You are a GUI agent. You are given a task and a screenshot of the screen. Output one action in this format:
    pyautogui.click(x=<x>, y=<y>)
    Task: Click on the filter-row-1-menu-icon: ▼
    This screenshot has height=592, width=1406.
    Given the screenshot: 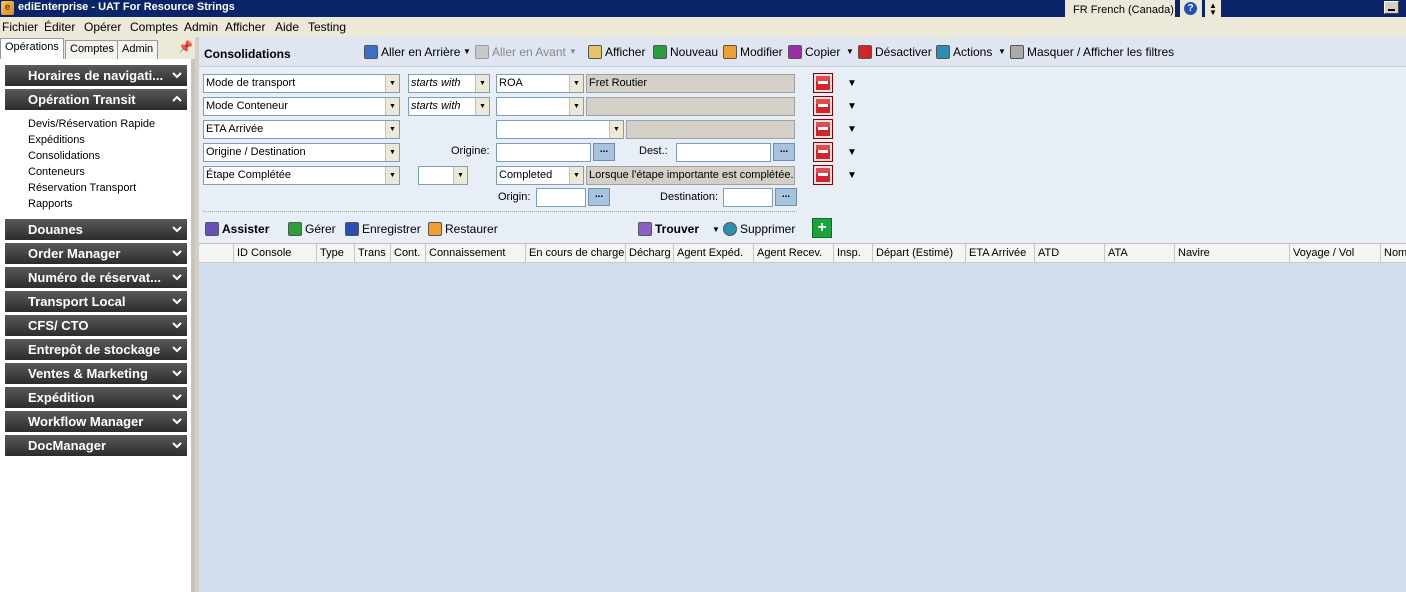 What is the action you would take?
    pyautogui.click(x=852, y=83)
    